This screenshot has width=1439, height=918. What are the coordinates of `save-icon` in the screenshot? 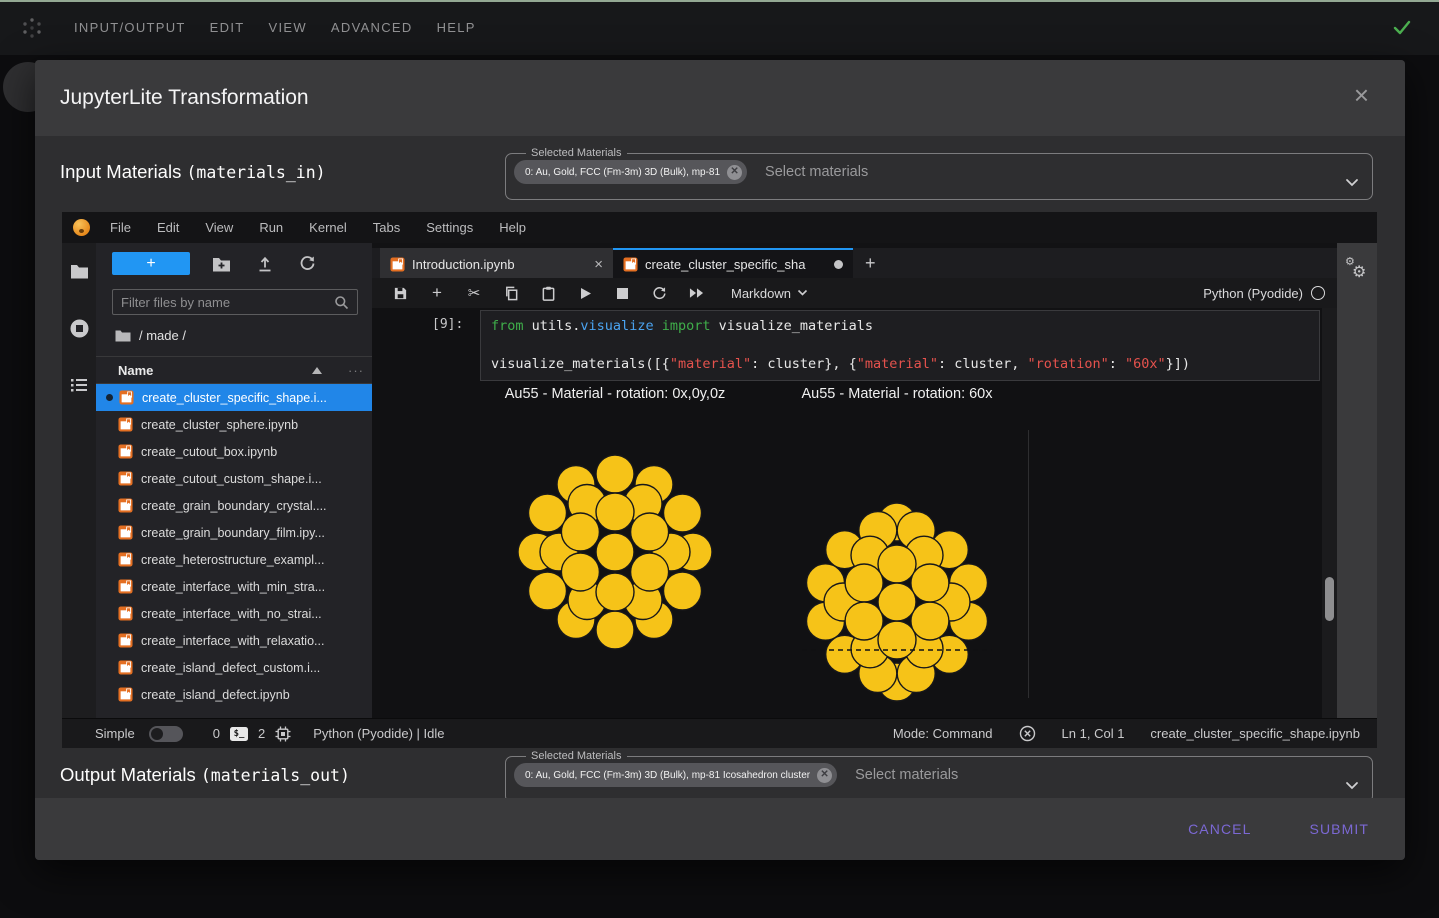 It's located at (400, 293).